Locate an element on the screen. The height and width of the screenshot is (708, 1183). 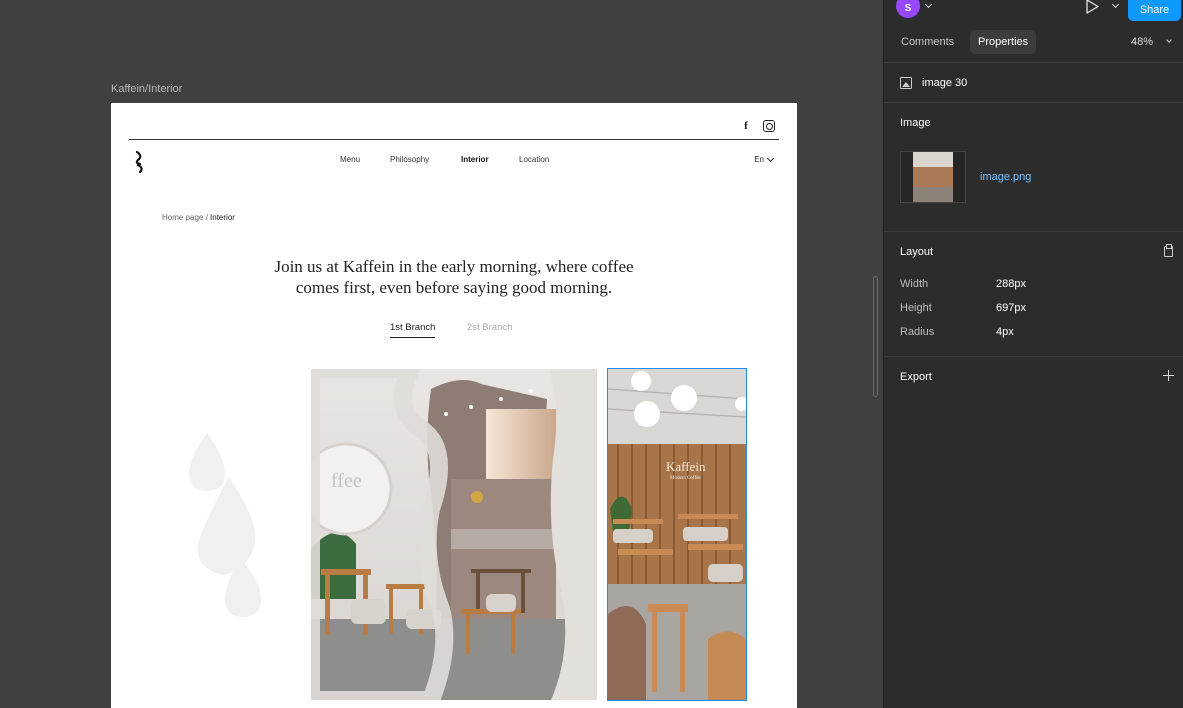
tab-1st-branch: 1st Branch is located at coordinates (413, 330).